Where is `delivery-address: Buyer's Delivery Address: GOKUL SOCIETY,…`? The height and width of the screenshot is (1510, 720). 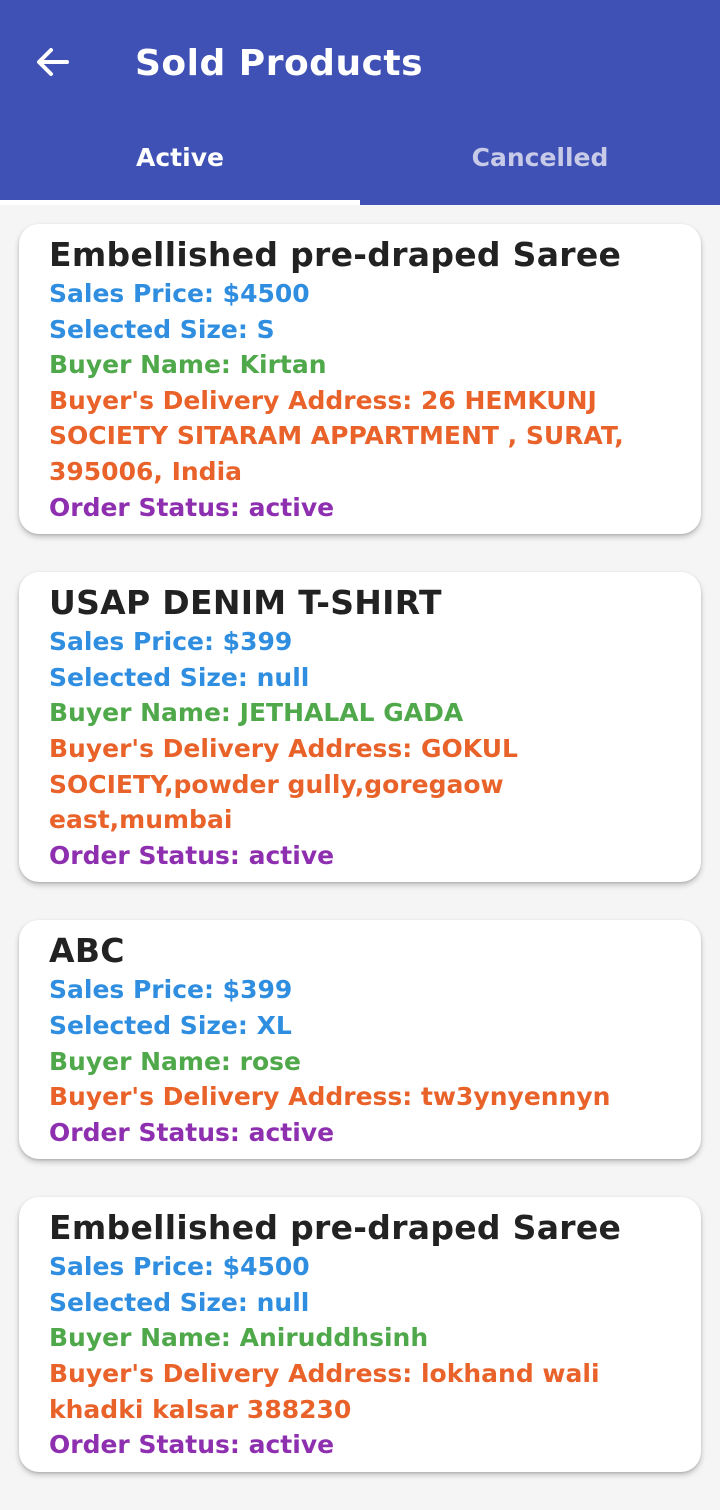 delivery-address: Buyer's Delivery Address: GOKUL SOCIETY,… is located at coordinates (283, 784).